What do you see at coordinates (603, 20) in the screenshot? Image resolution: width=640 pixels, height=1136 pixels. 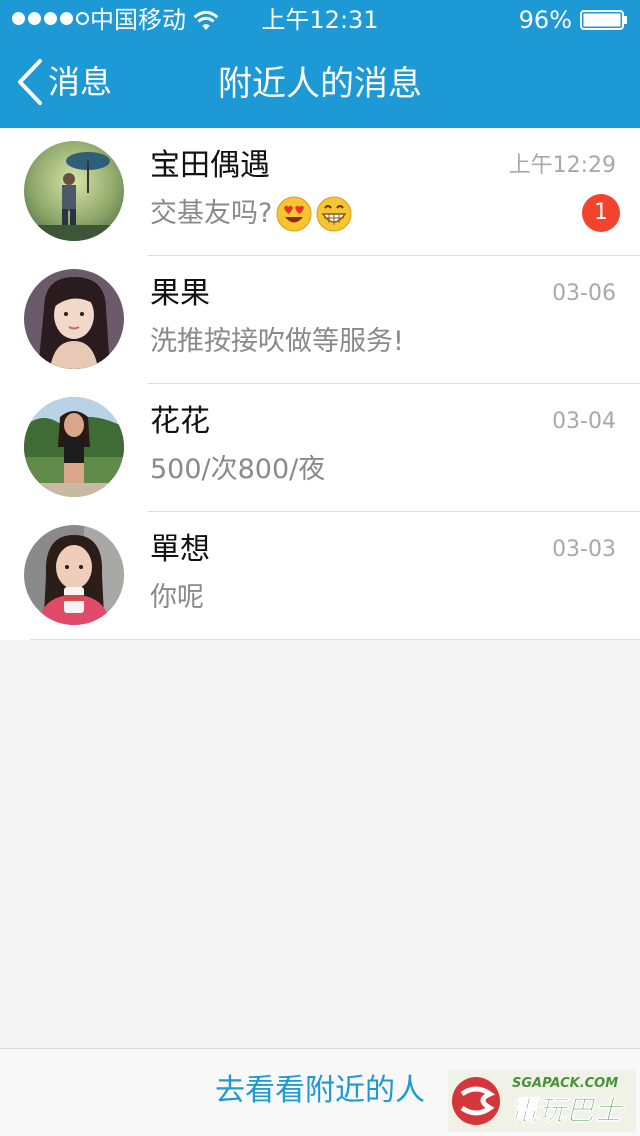 I see `battery-icon` at bounding box center [603, 20].